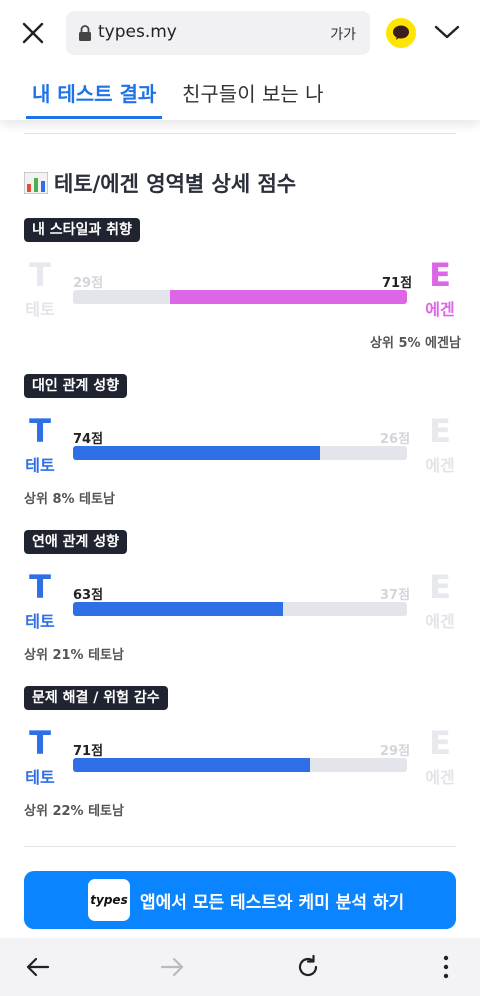 The image size is (480, 996). What do you see at coordinates (240, 967) in the screenshot?
I see `browser-bottom-bar` at bounding box center [240, 967].